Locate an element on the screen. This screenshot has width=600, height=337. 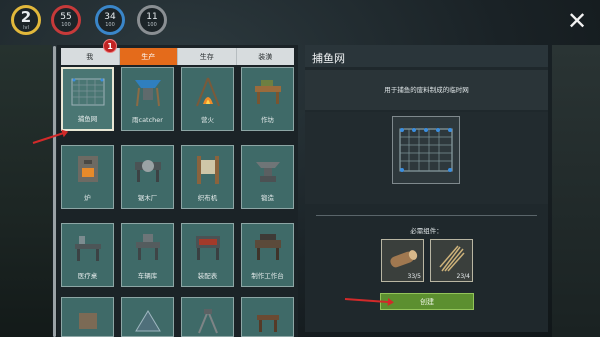
recipe-label: 车辆库 is located at coordinates (147, 276).